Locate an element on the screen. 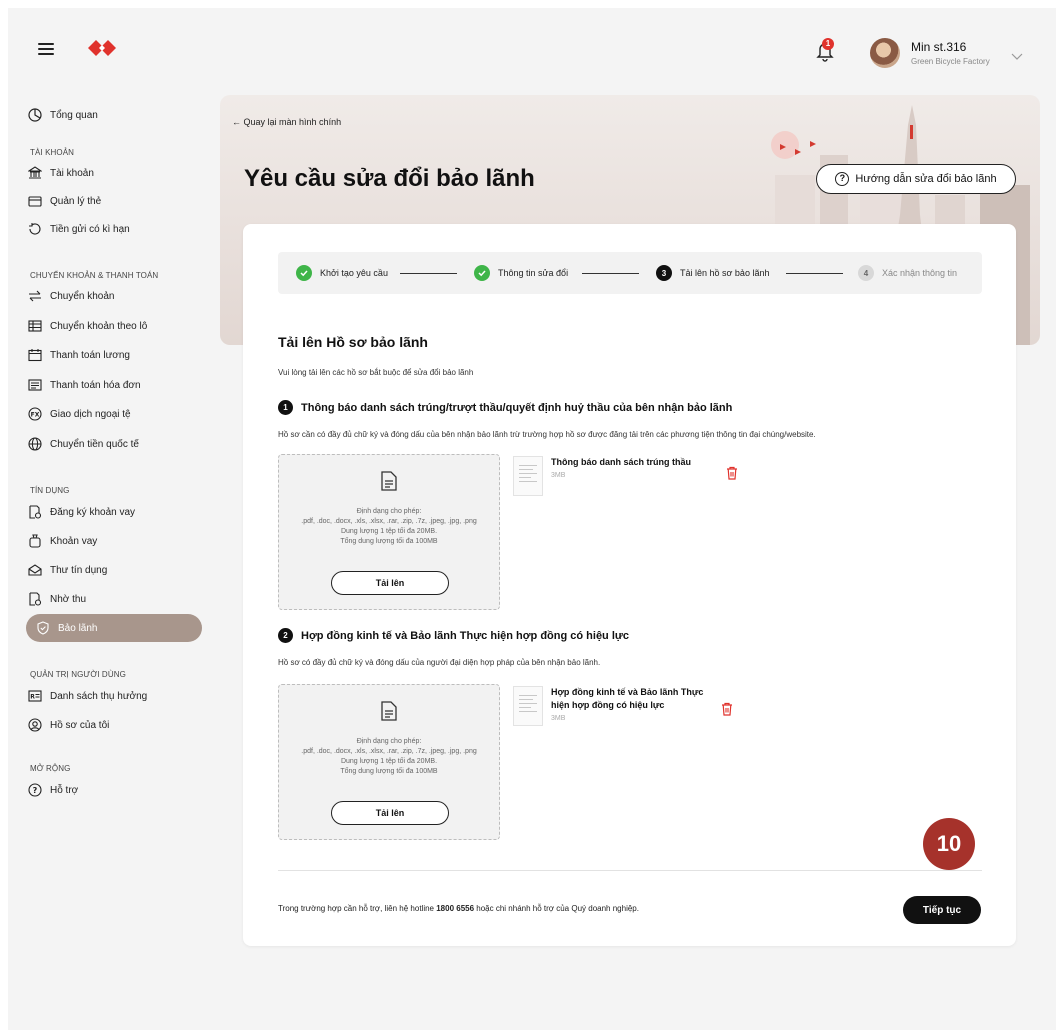 This screenshot has width=1056, height=1030. sidebar-item-label: Nhờ thu is located at coordinates (68, 599).